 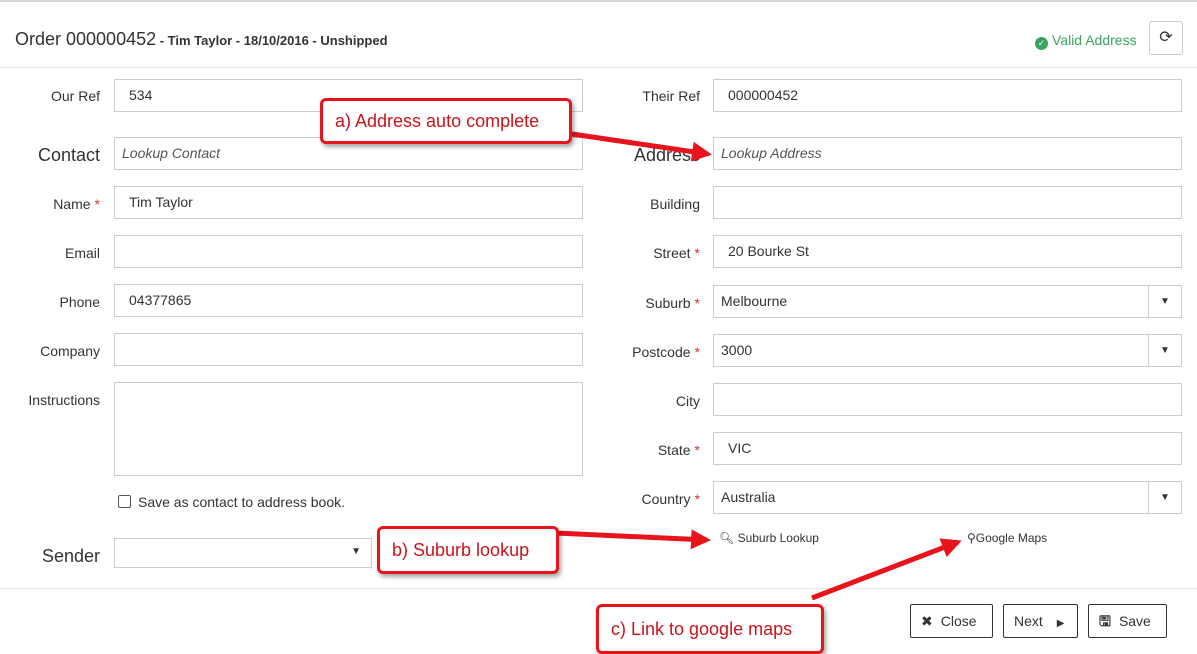 What do you see at coordinates (446, 121) in the screenshot?
I see `annotation-address-autocomplete: a) Address auto complete` at bounding box center [446, 121].